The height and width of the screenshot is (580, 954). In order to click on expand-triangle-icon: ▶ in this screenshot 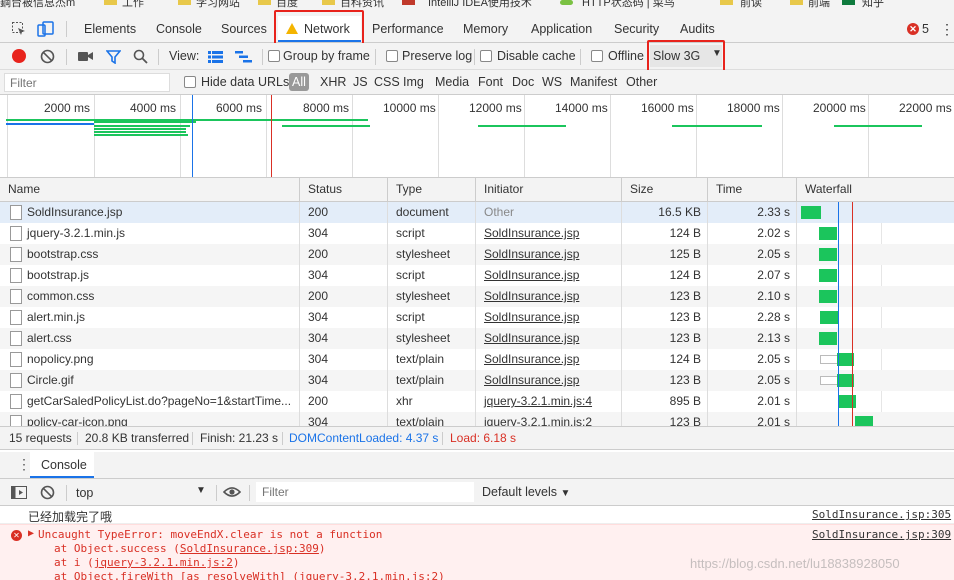, I will do `click(31, 533)`.